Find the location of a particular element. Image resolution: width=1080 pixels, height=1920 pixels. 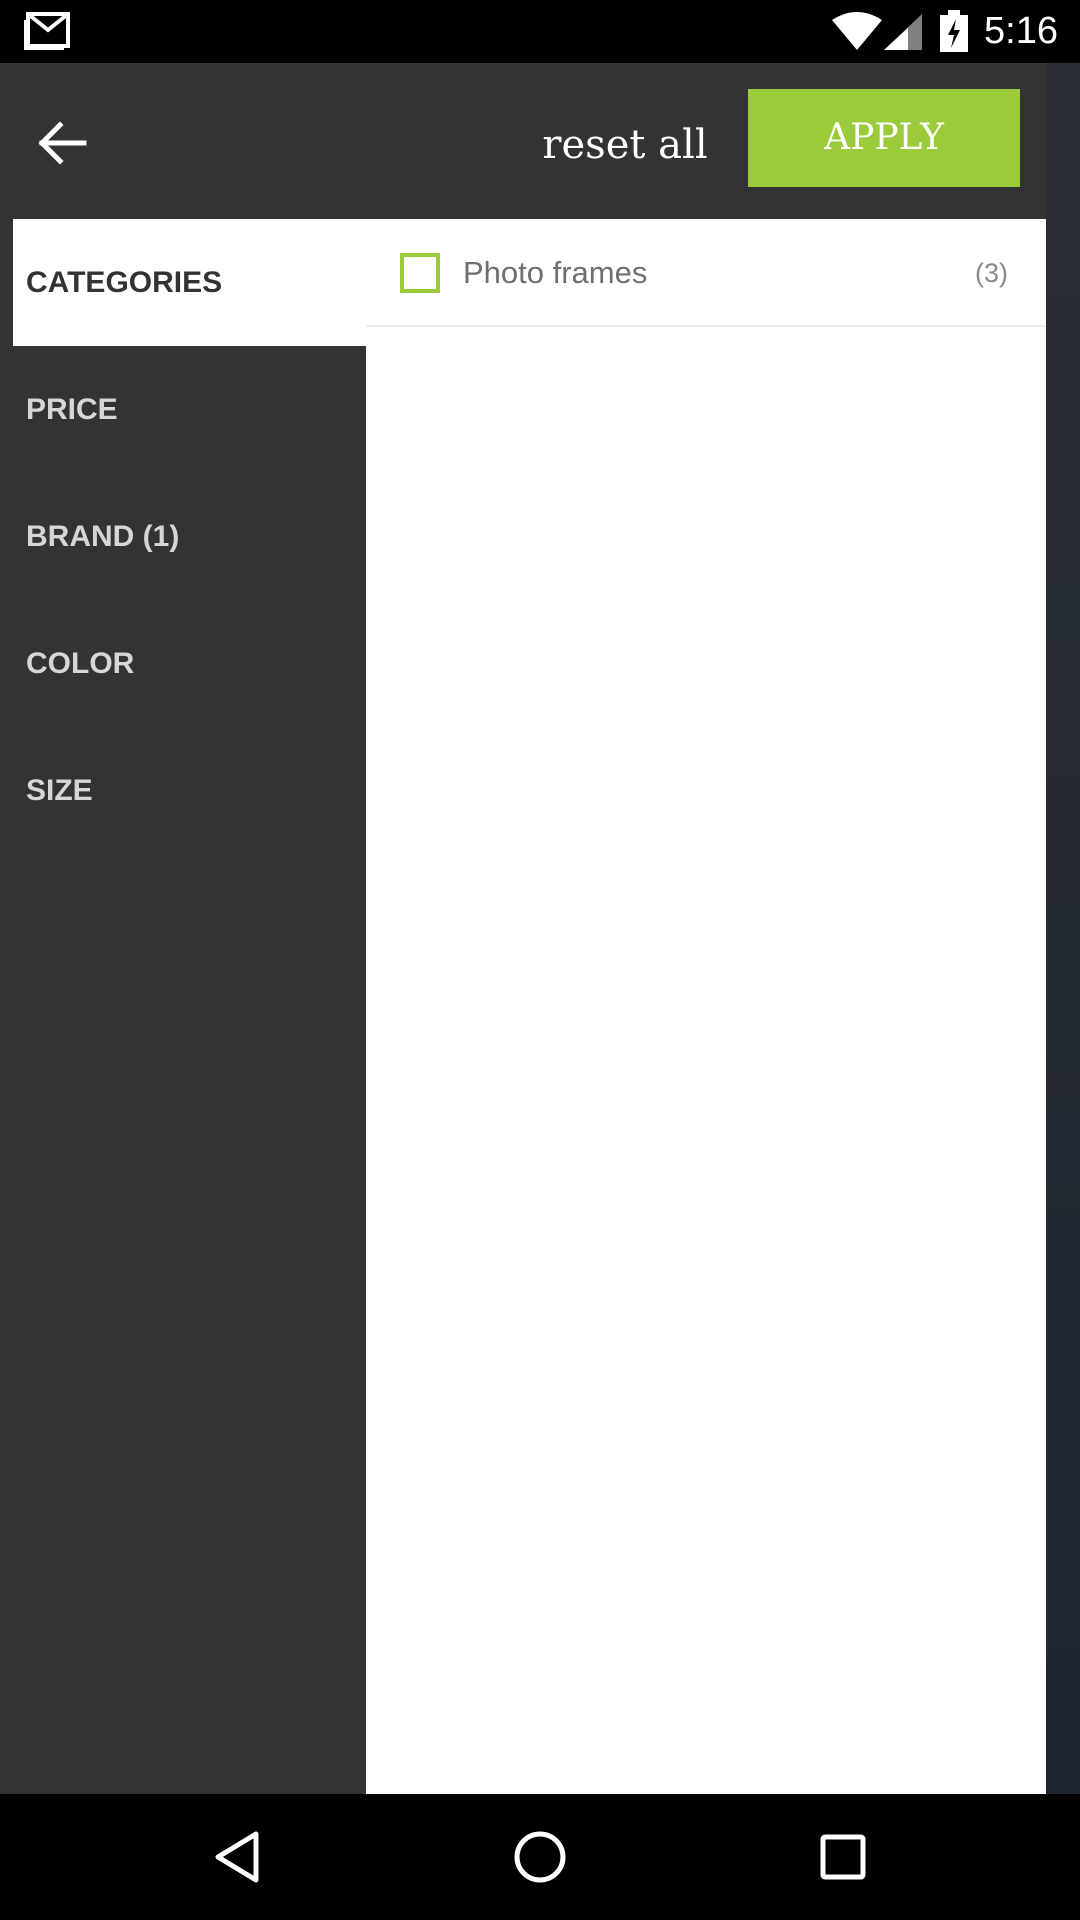

battery-charging-icon is located at coordinates (954, 31).